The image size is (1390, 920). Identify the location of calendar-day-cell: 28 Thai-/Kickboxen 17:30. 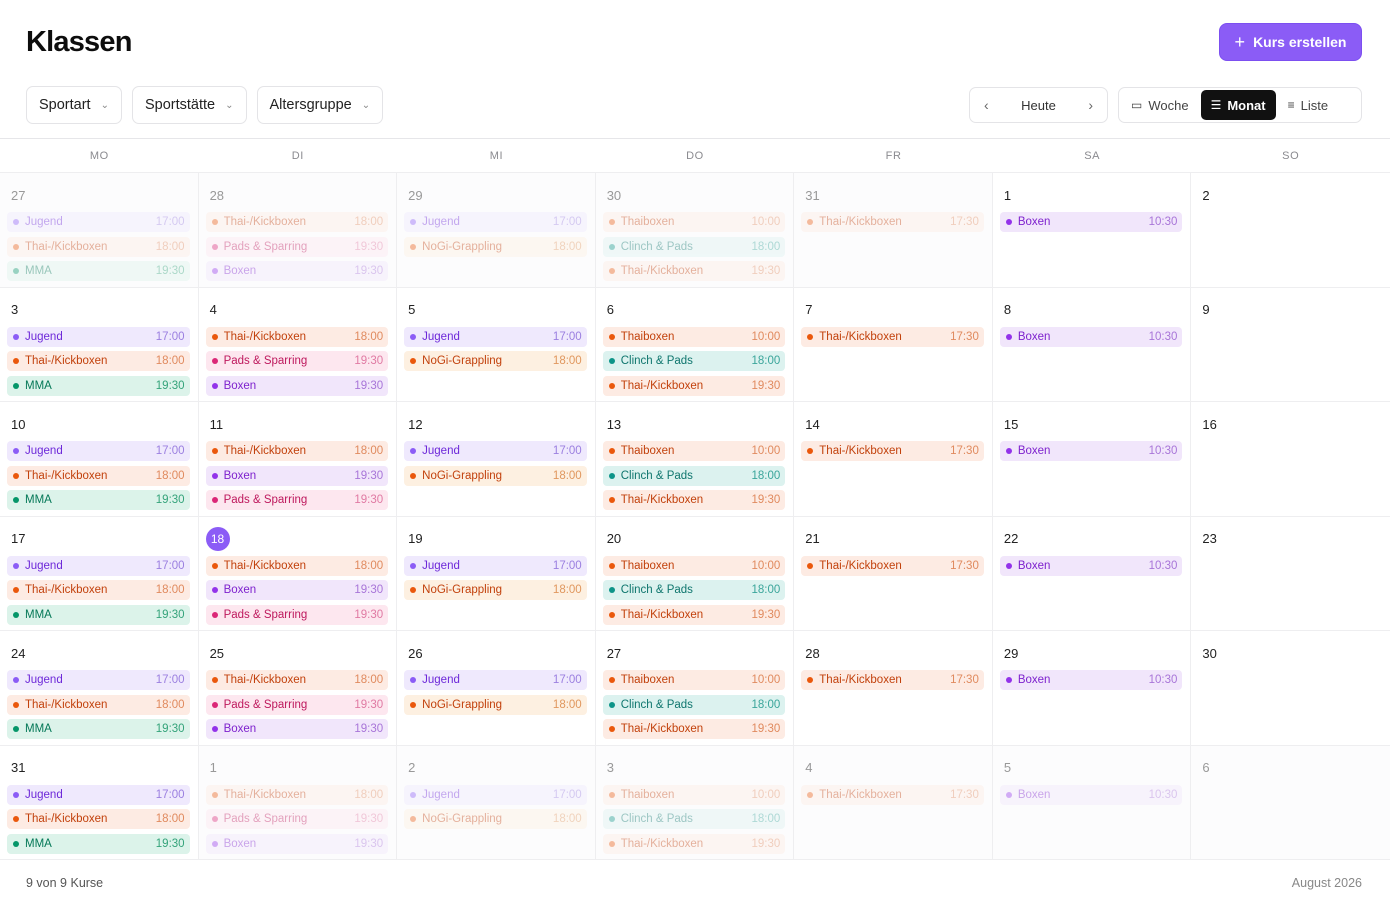
(893, 688).